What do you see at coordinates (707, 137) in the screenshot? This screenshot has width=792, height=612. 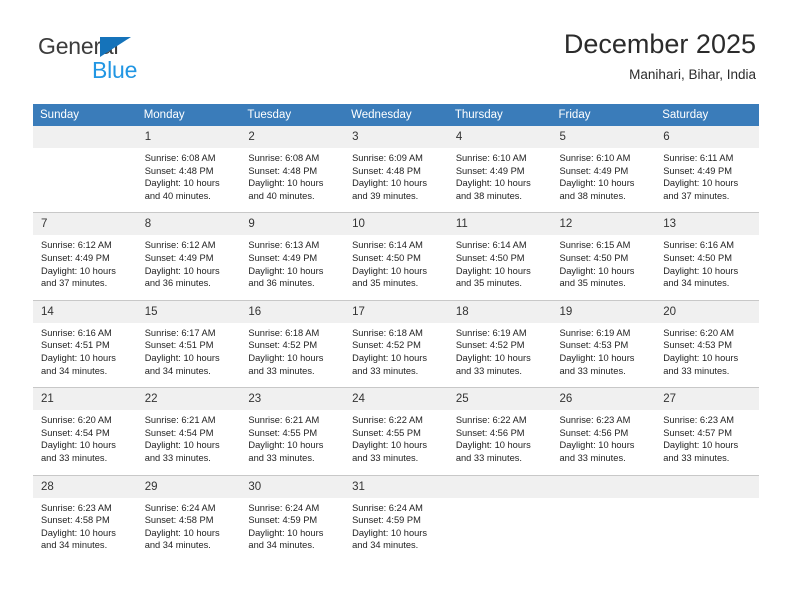 I see `day-number: 6` at bounding box center [707, 137].